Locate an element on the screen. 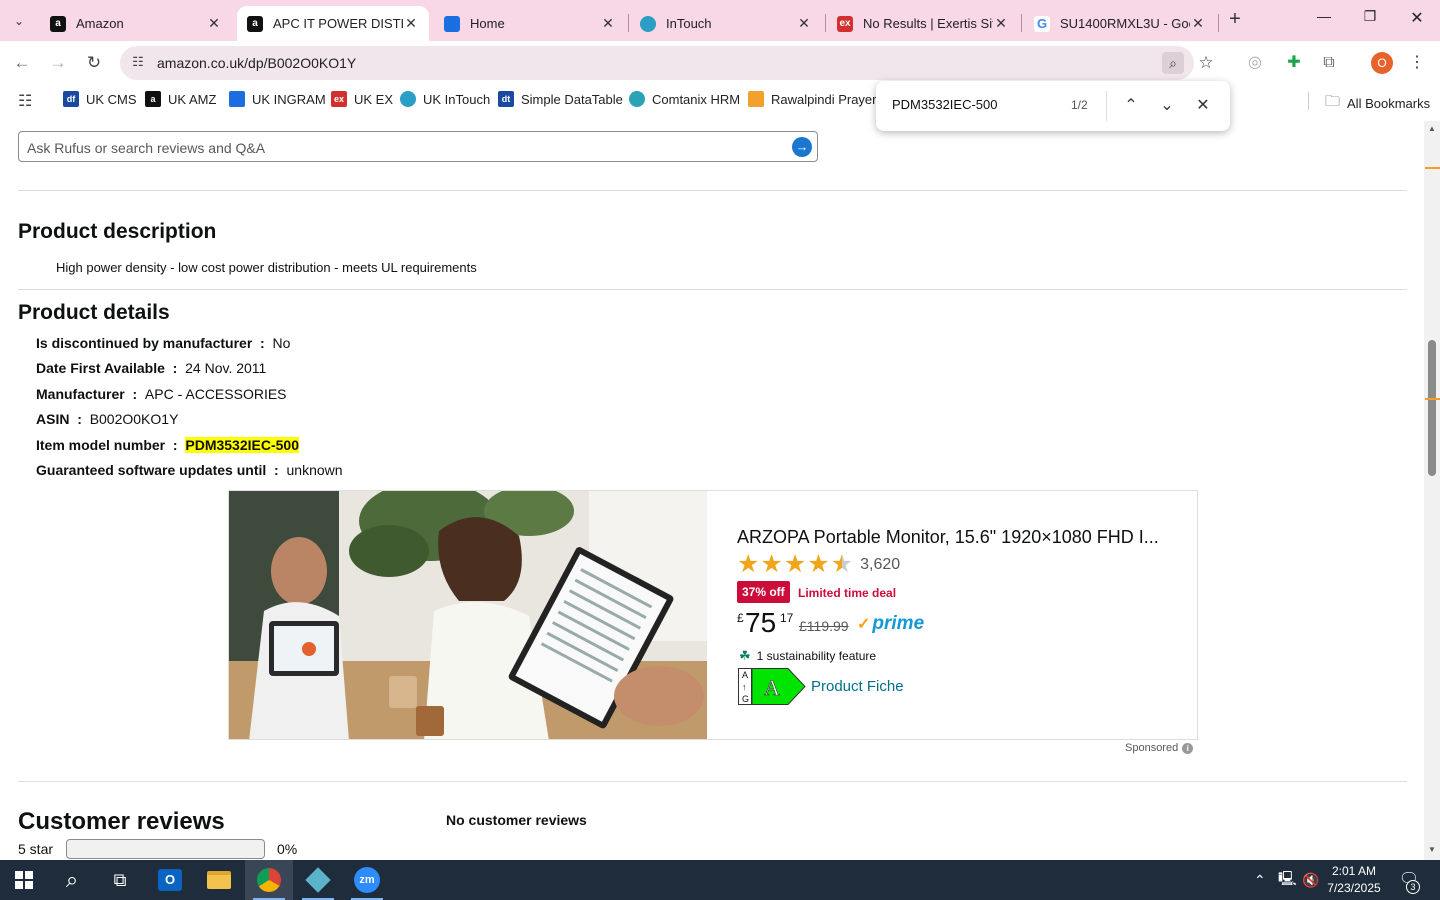 The width and height of the screenshot is (1440, 900). find-close-icon: ✕ is located at coordinates (1203, 106).